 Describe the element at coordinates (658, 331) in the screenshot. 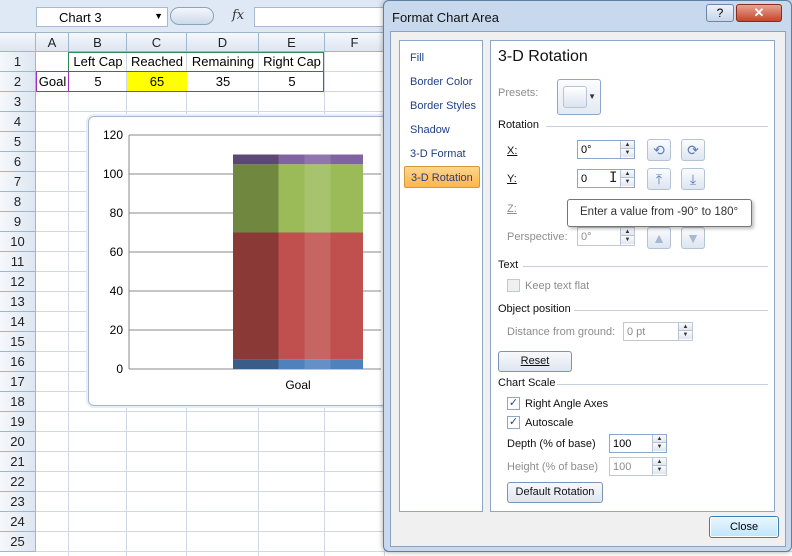

I see `distance-spinner: 0 pt ▲ ▼` at that location.